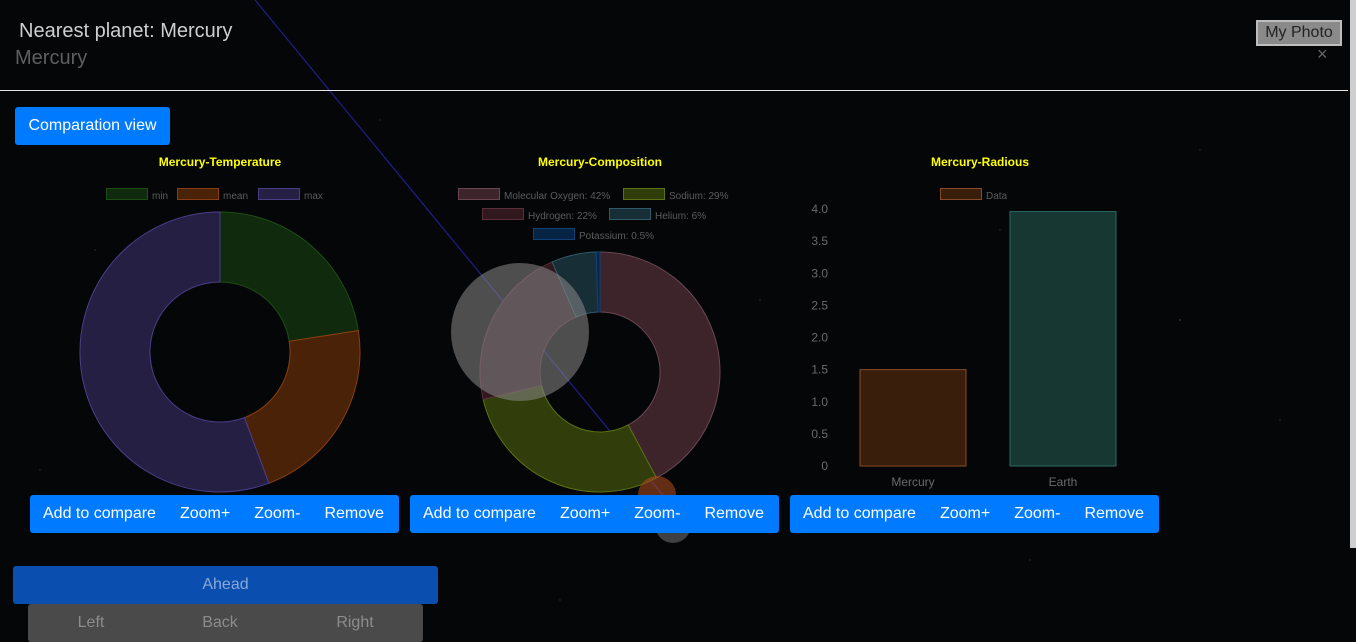  What do you see at coordinates (91, 623) in the screenshot?
I see `left-button: Left` at bounding box center [91, 623].